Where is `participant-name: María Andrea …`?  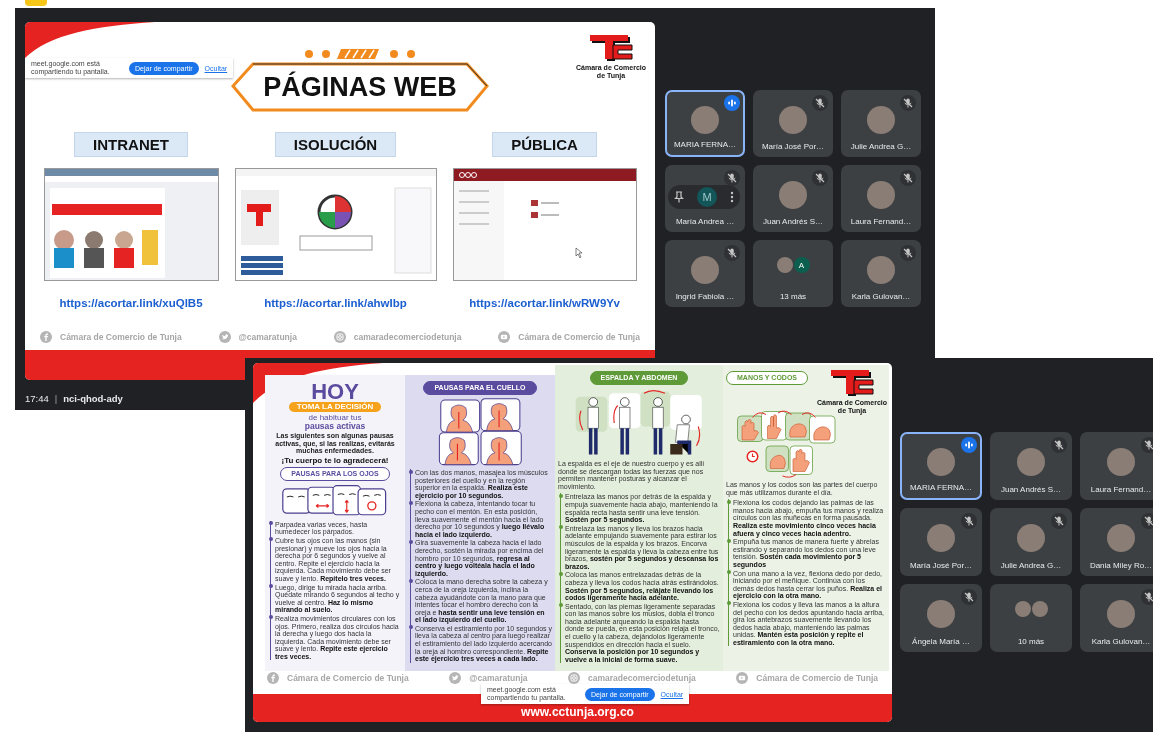 participant-name: María Andrea … is located at coordinates (705, 222).